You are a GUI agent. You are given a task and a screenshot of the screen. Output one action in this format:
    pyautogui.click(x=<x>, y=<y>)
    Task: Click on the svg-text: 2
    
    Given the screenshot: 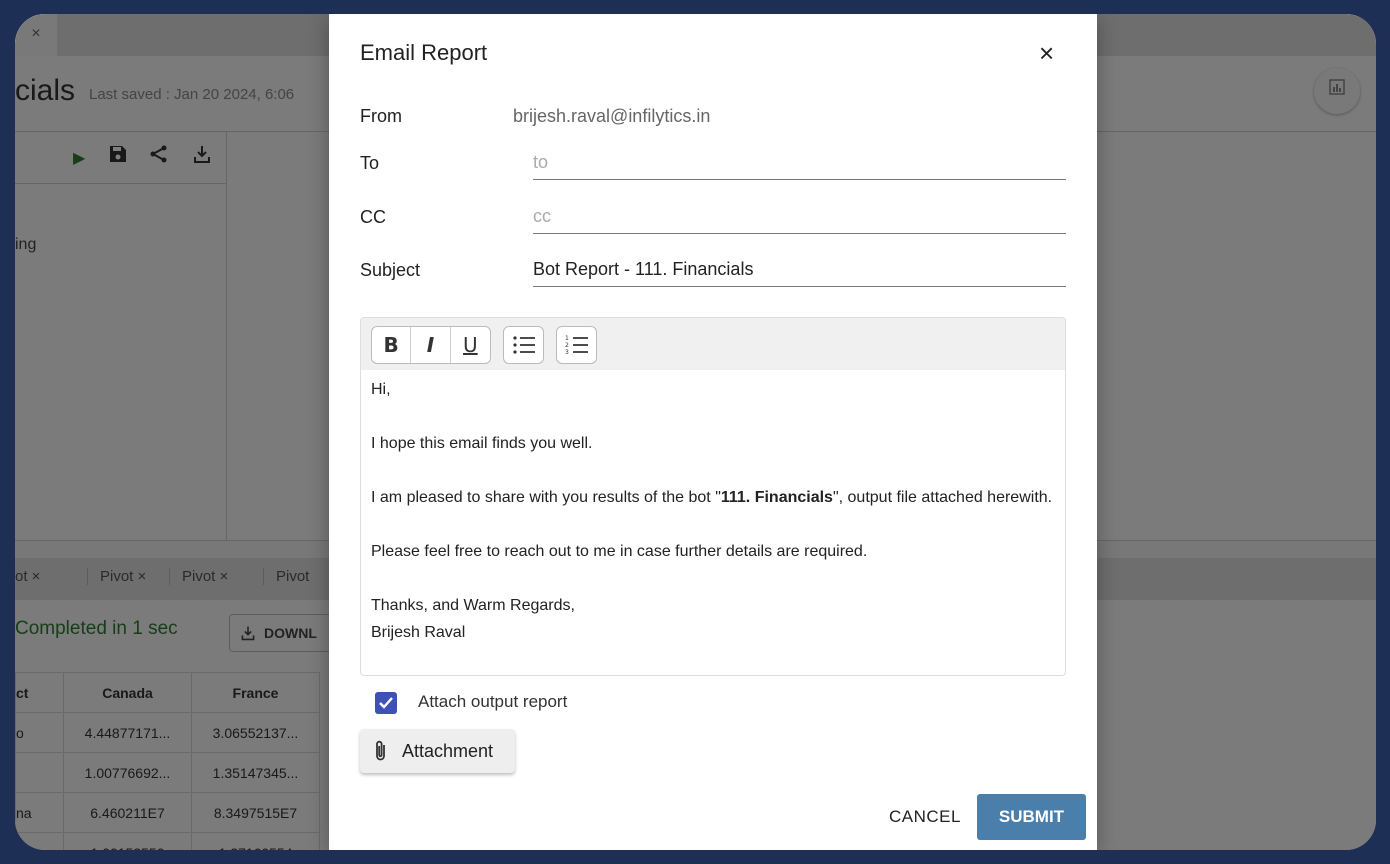 What is the action you would take?
    pyautogui.click(x=567, y=345)
    